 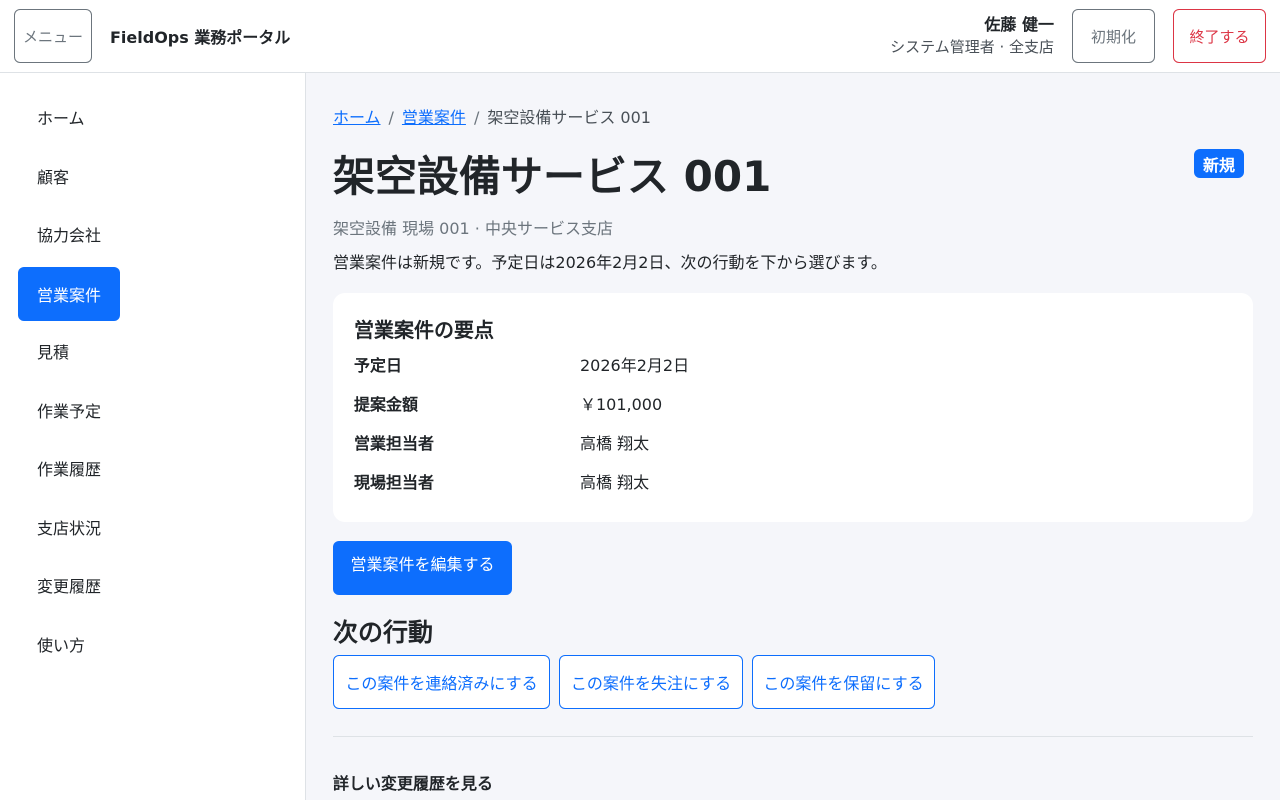 I want to click on sidebar-item-help: 使い方, so click(x=61, y=644).